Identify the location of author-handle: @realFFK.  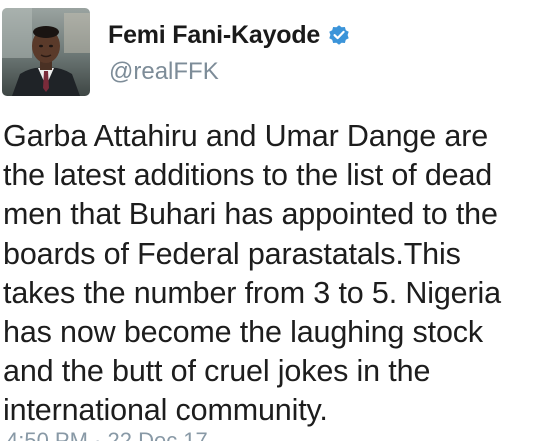
(164, 72).